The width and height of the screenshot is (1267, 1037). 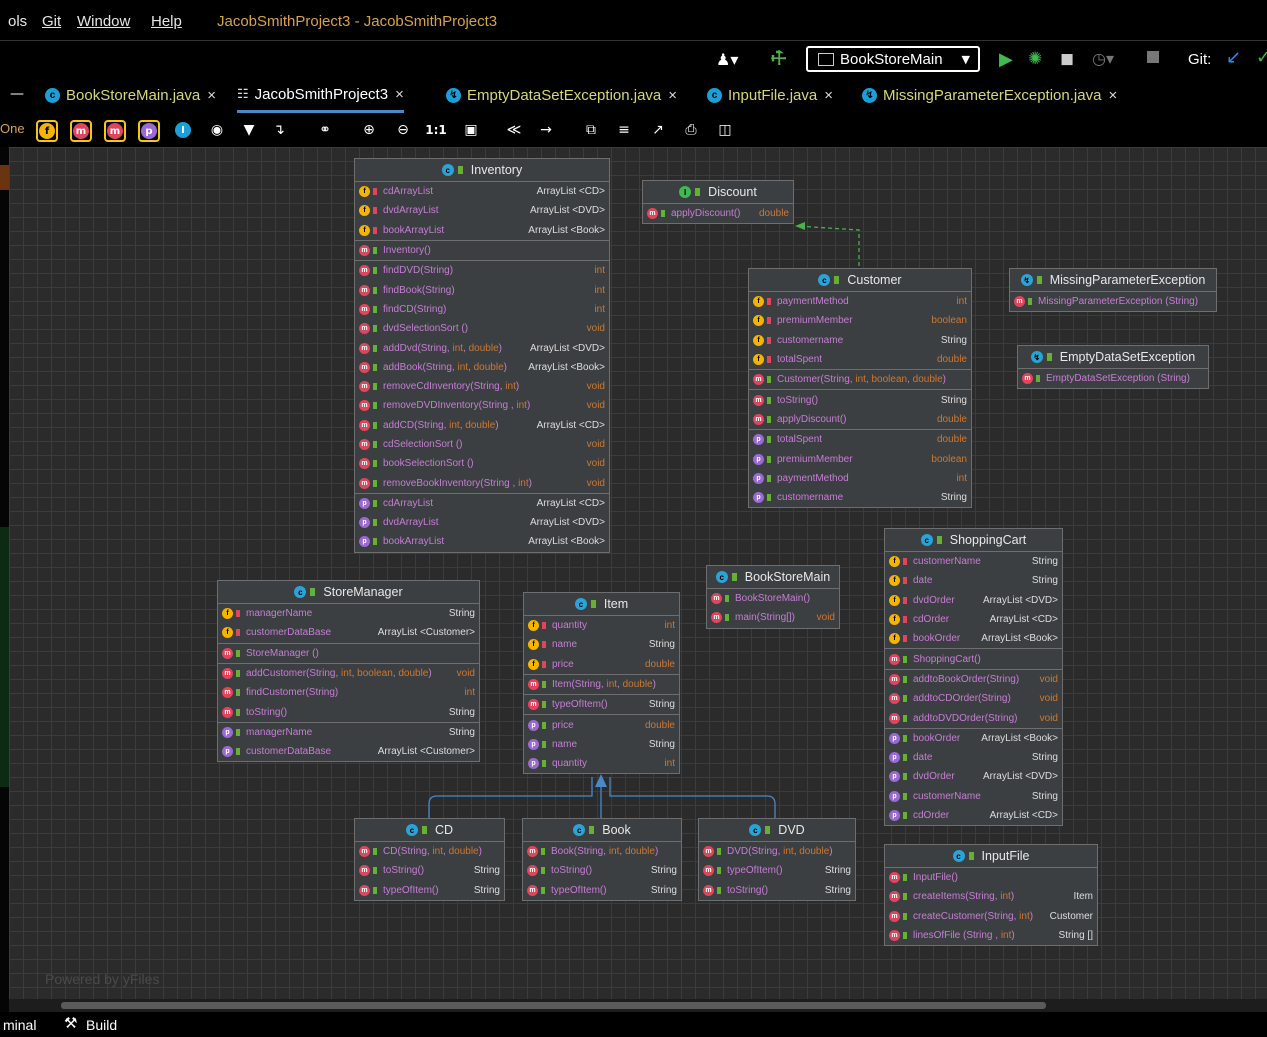 What do you see at coordinates (514, 130) in the screenshot?
I see `layout-icon: ≪` at bounding box center [514, 130].